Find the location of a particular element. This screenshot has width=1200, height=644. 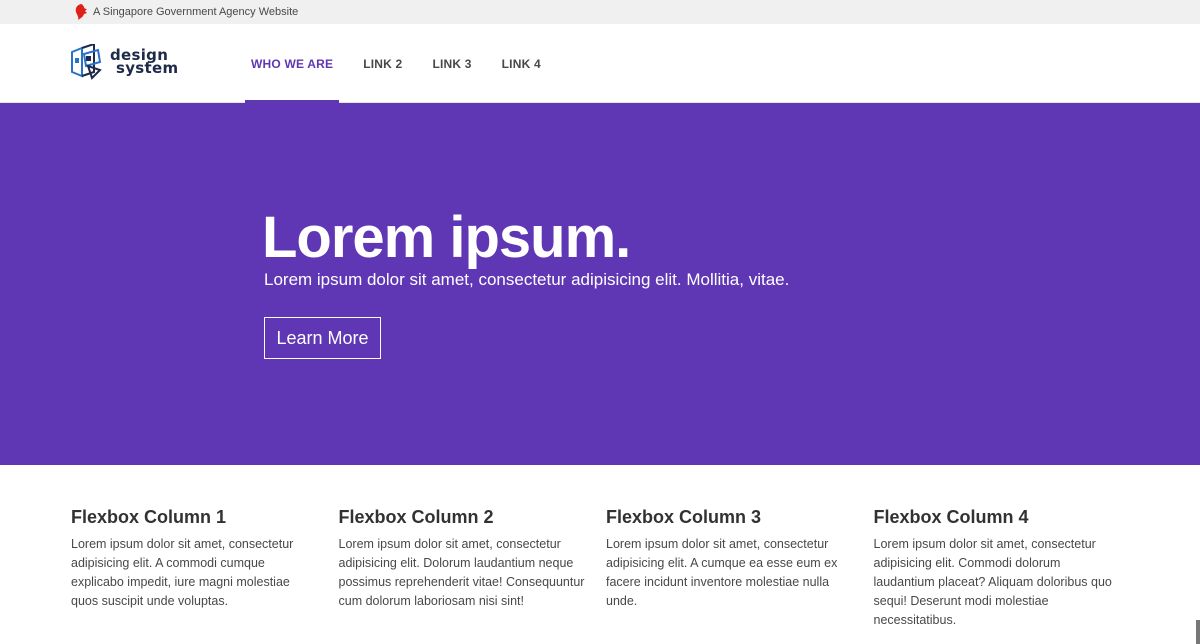

nav-links: WHO WE ARE LINK 2 LINK 3 LINK 4 is located at coordinates (405, 63).